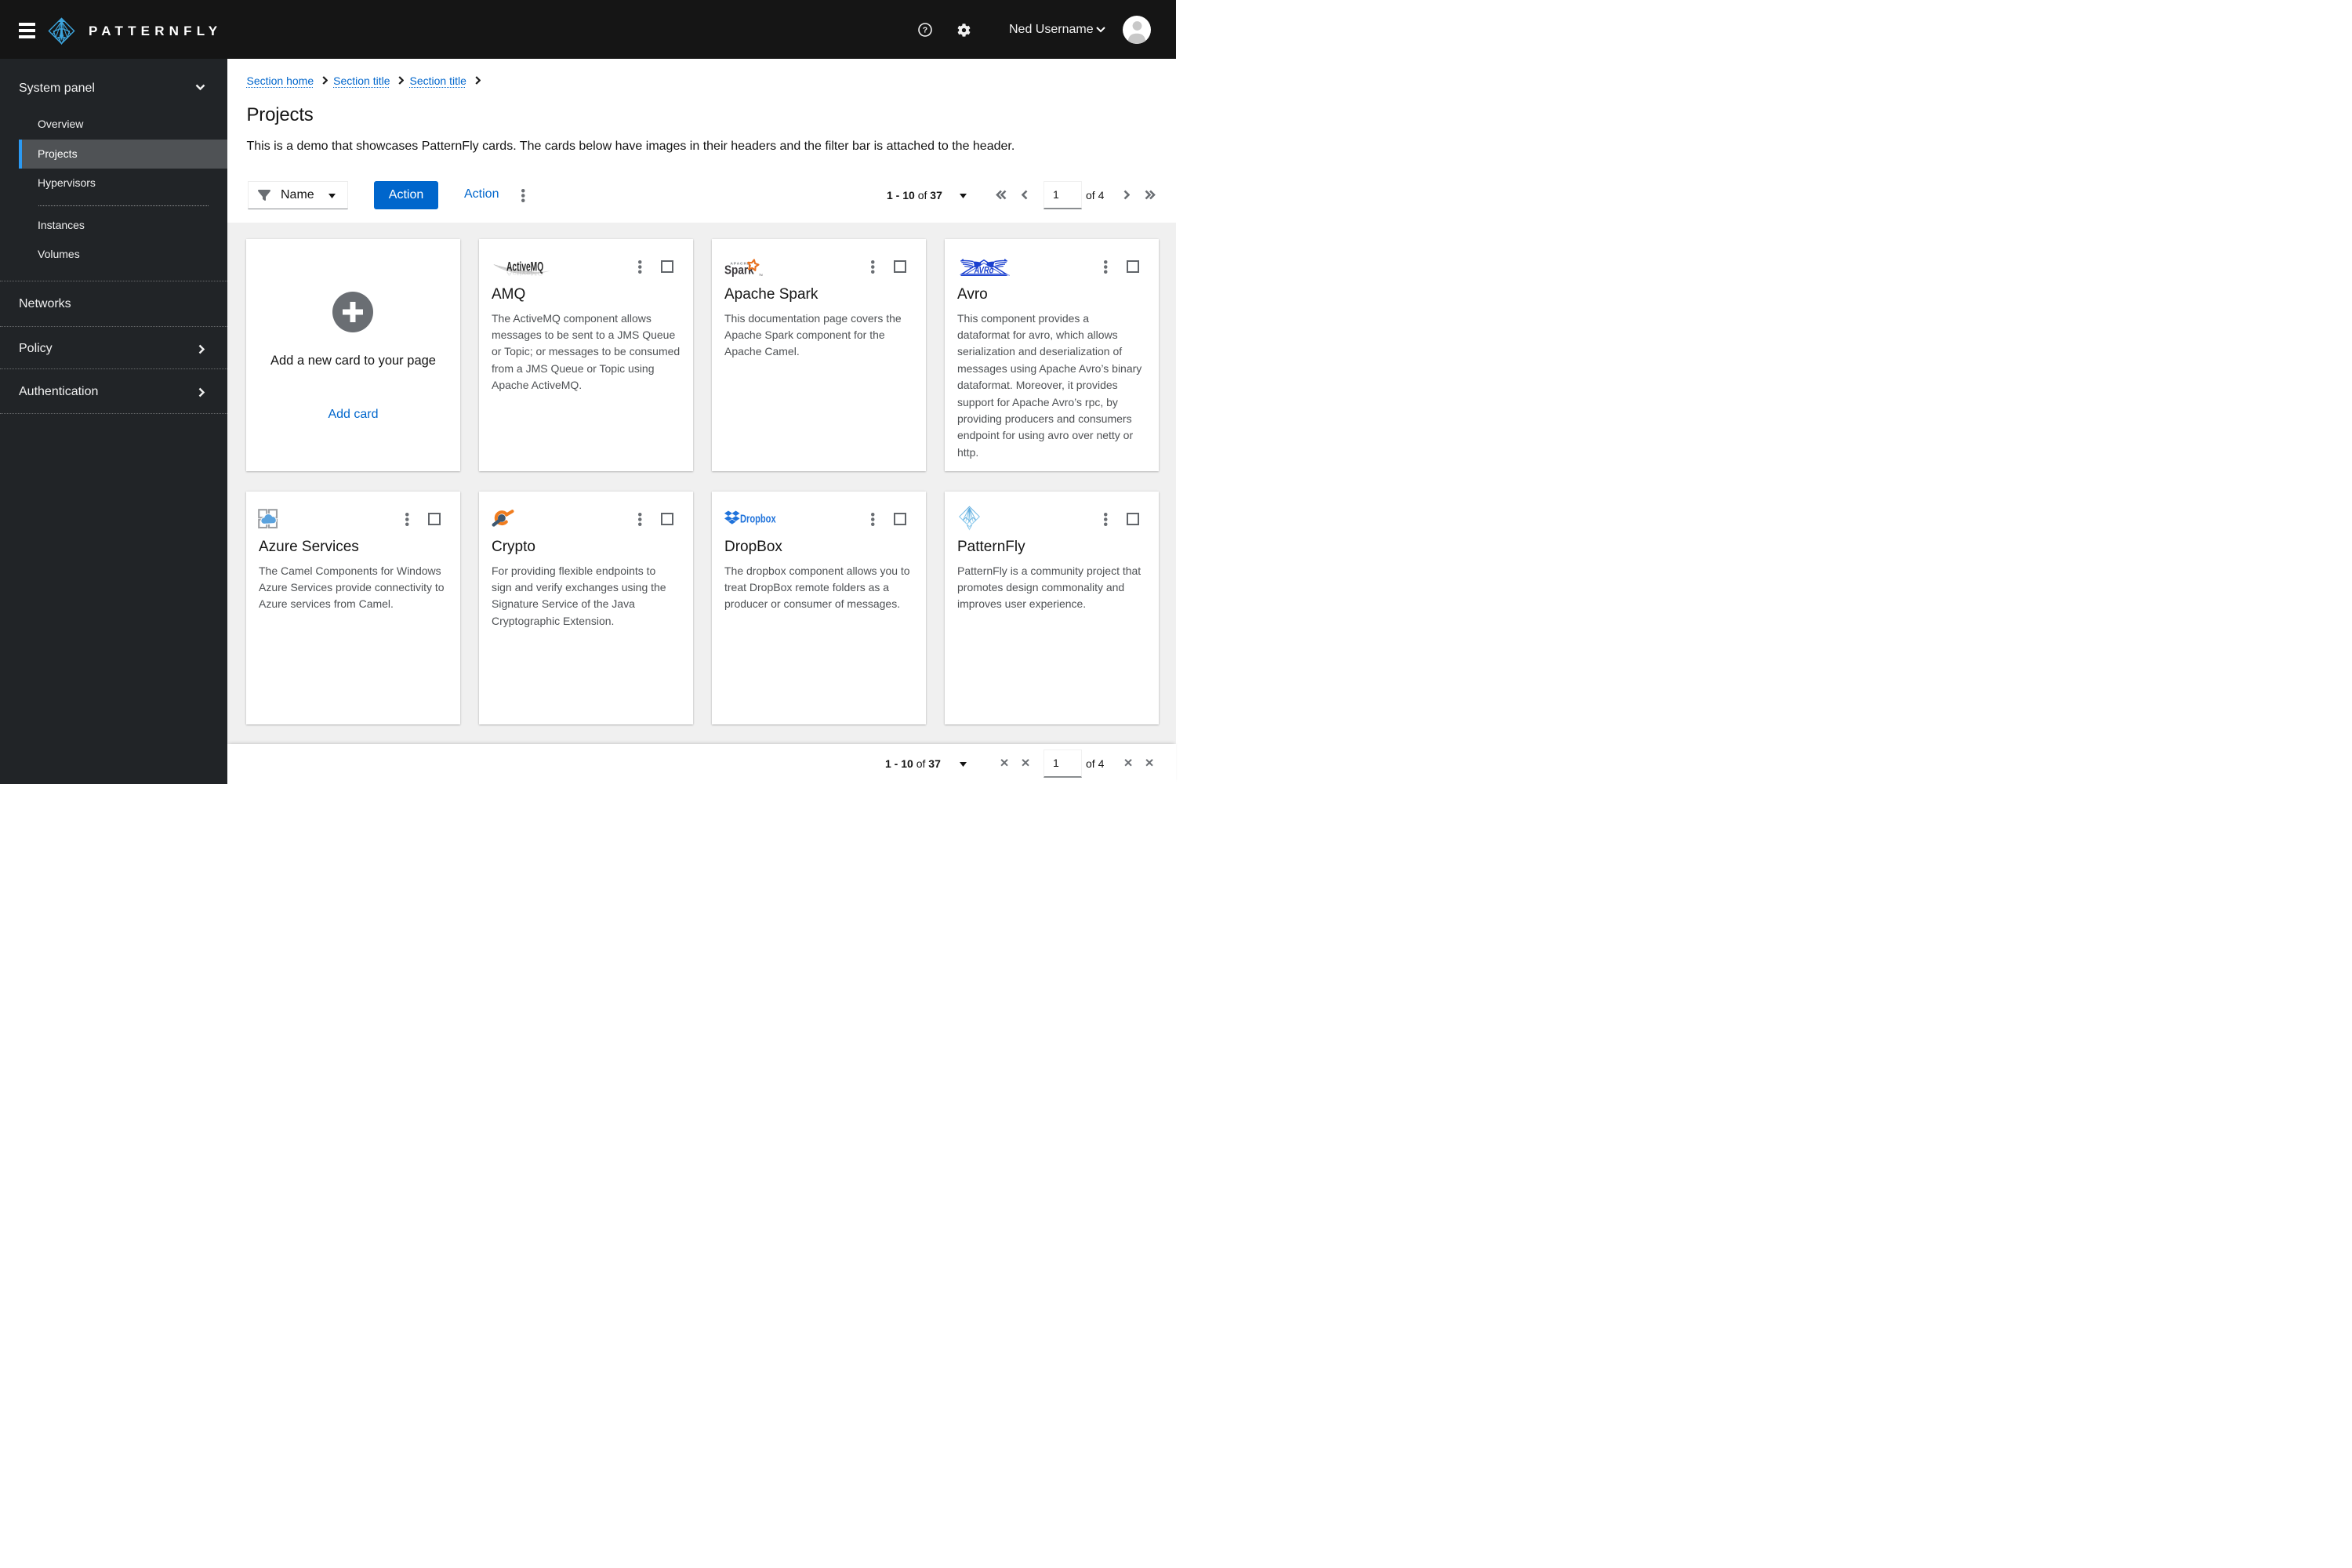  I want to click on svg-text: AVRo, so click(984, 270).